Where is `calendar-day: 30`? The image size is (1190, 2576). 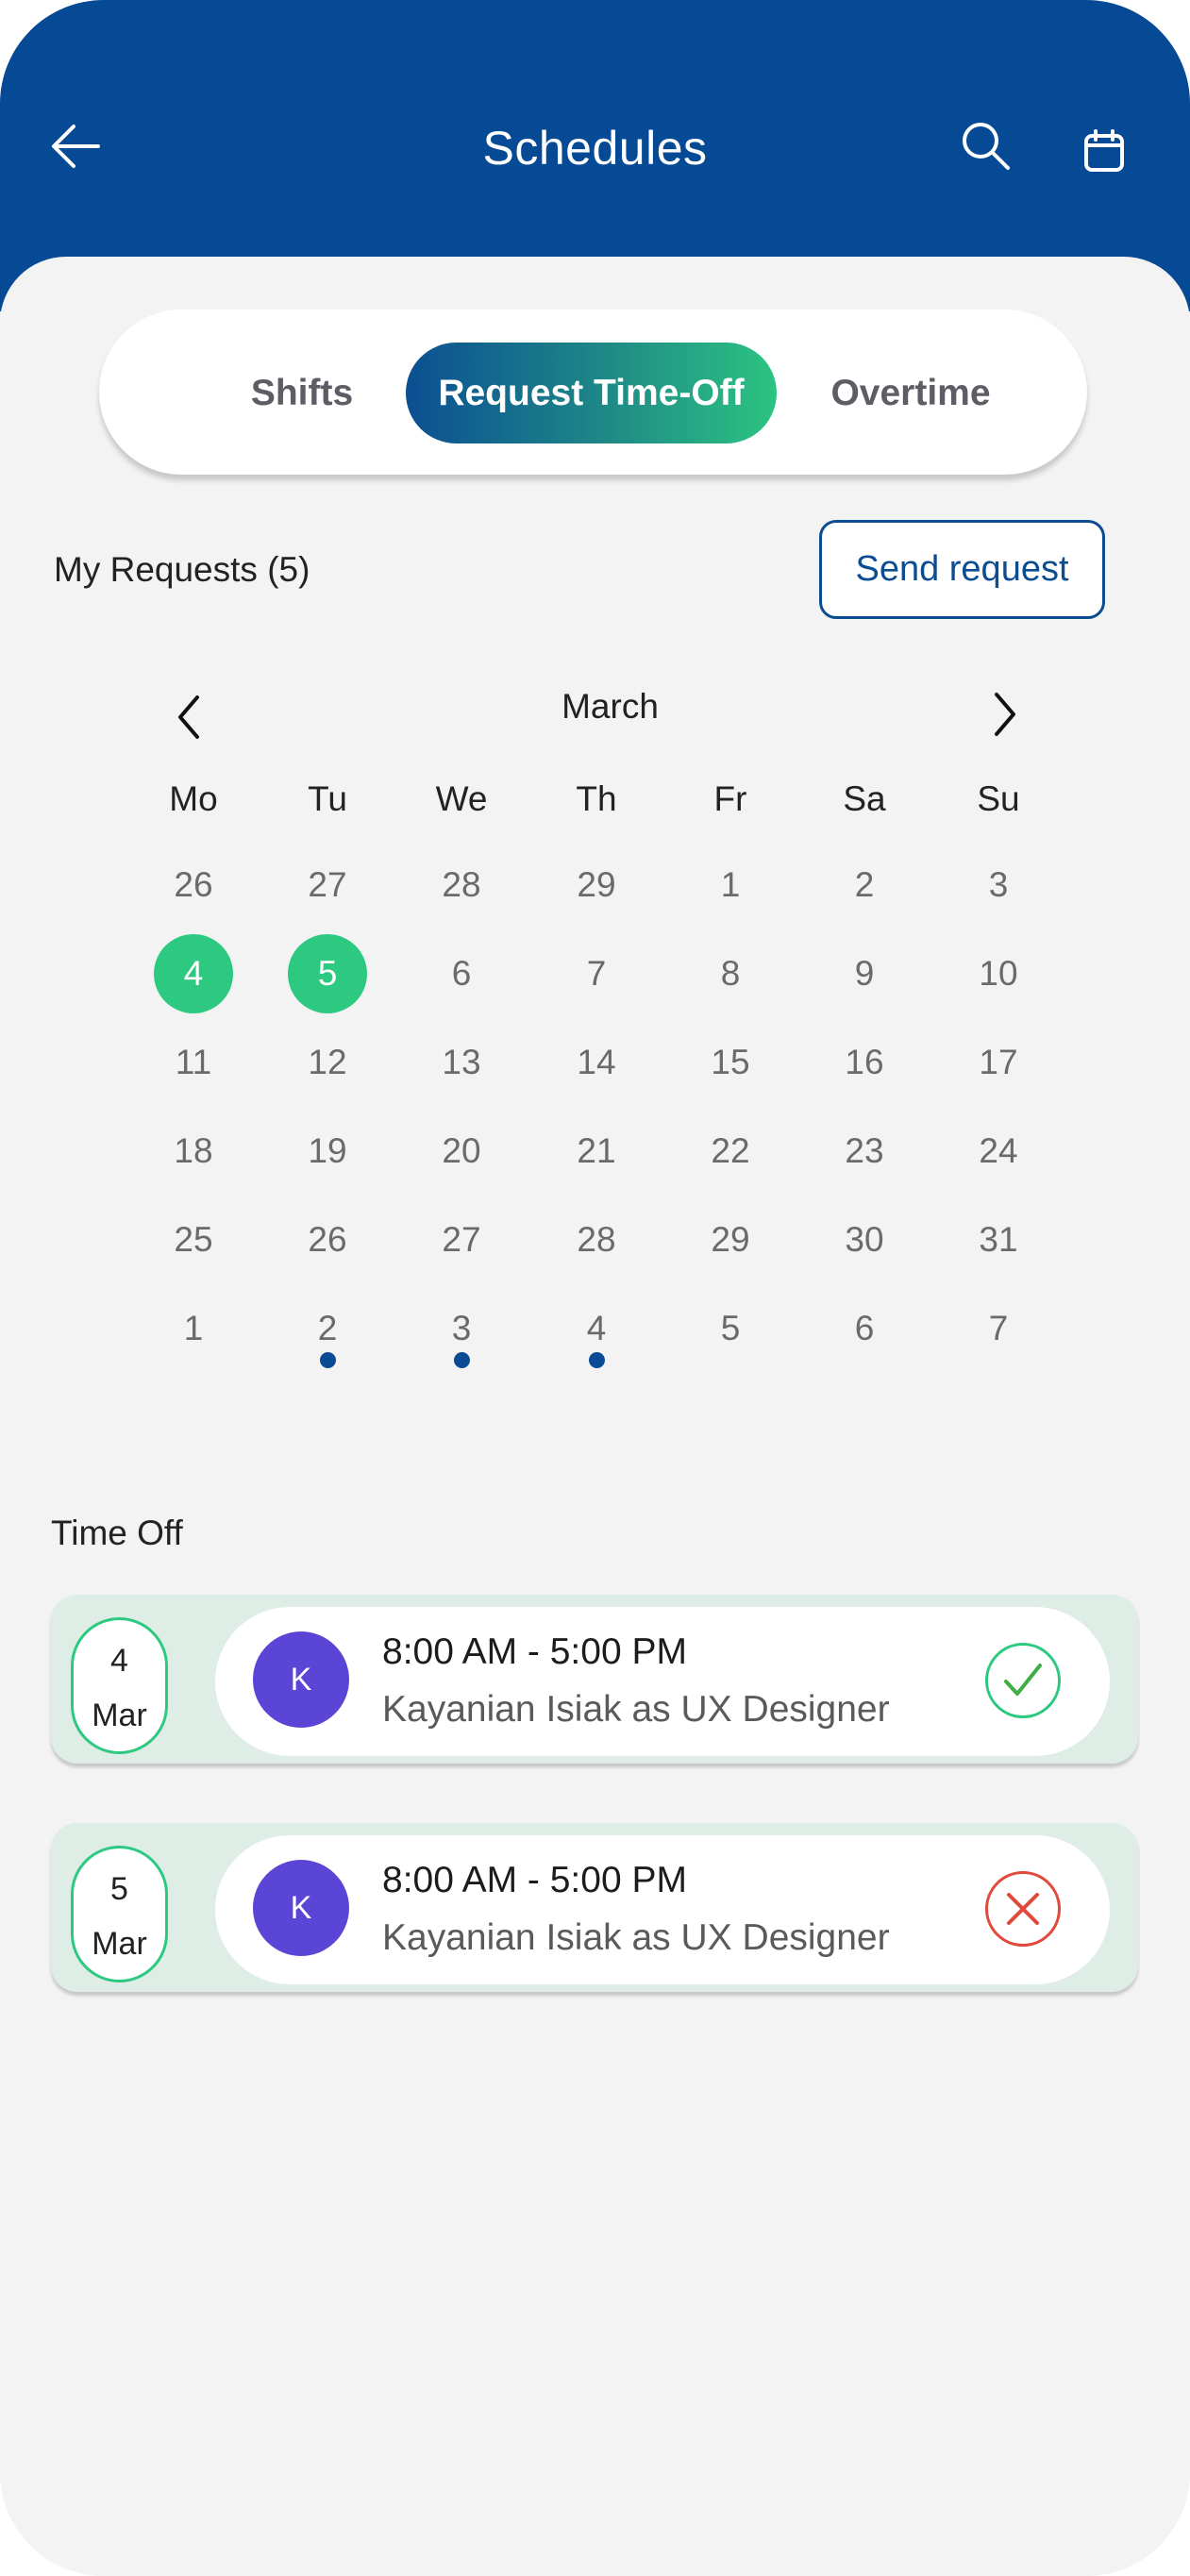 calendar-day: 30 is located at coordinates (864, 1240).